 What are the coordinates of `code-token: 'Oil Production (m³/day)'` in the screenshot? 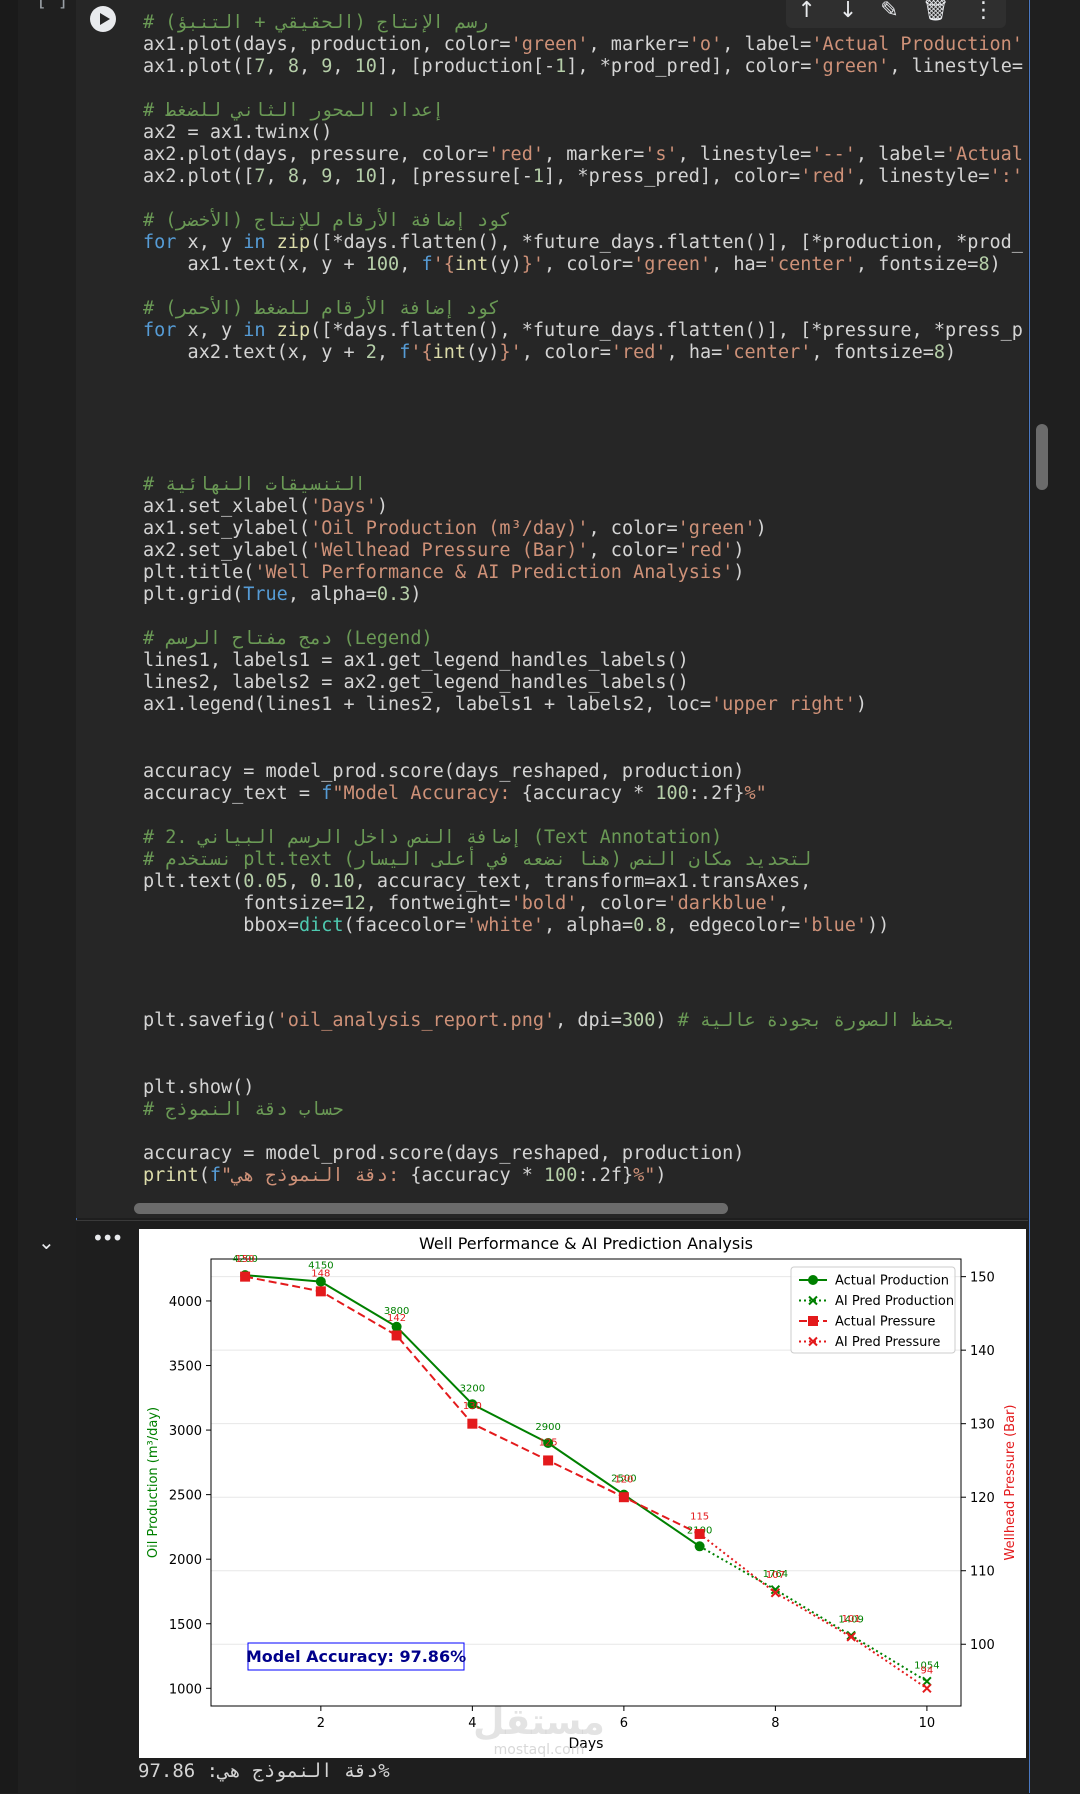 It's located at (449, 528).